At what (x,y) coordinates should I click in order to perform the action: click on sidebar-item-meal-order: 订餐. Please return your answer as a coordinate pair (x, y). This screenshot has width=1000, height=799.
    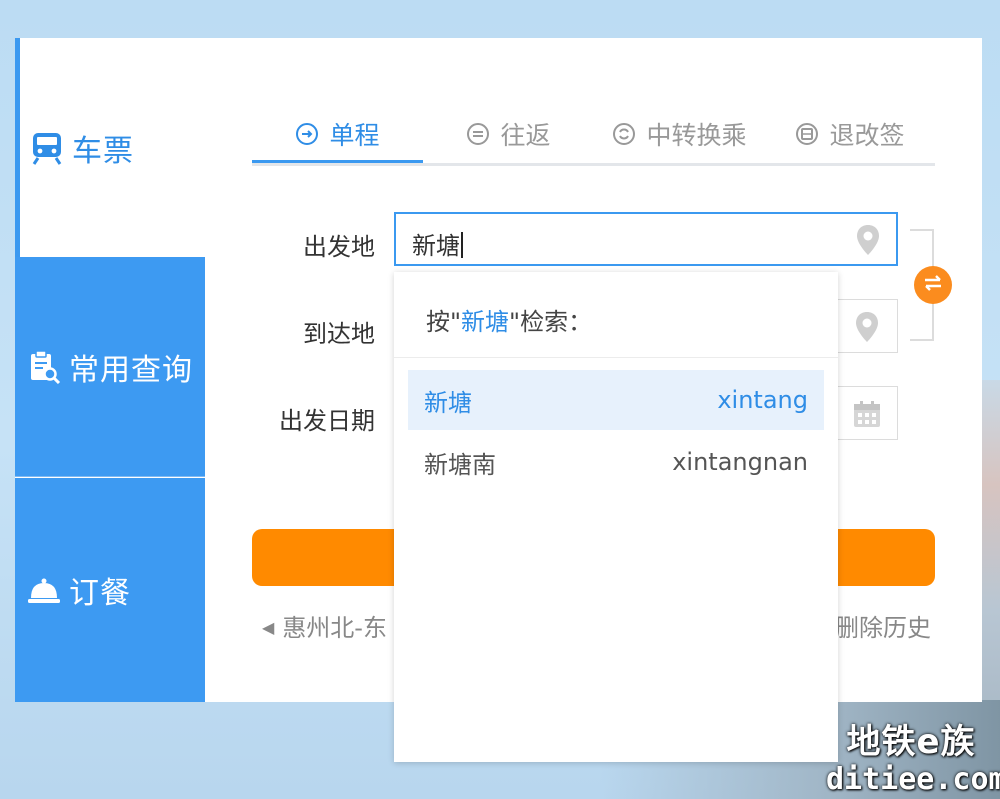
    Looking at the image, I should click on (110, 590).